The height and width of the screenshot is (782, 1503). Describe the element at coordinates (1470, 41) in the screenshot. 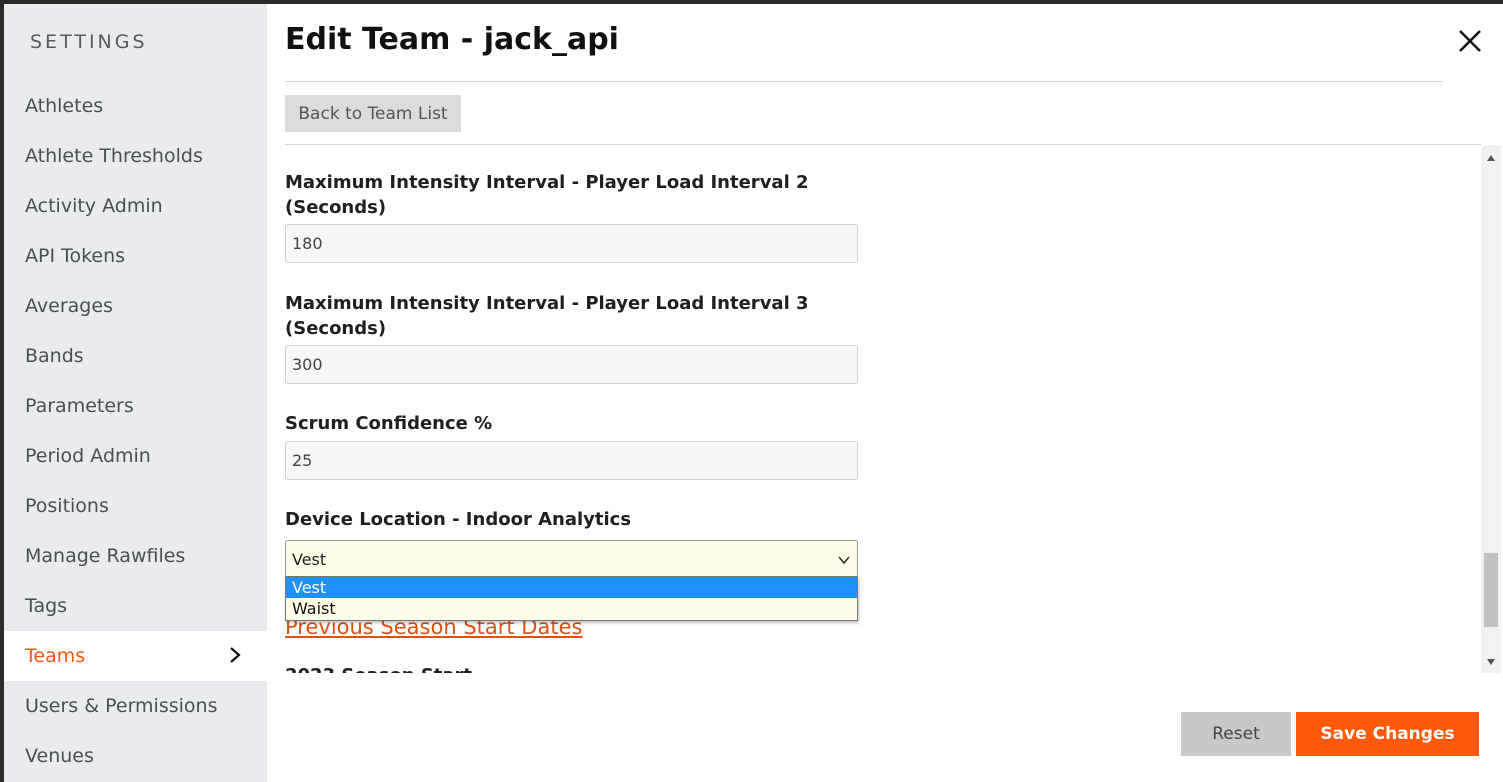

I see `close-icon` at that location.